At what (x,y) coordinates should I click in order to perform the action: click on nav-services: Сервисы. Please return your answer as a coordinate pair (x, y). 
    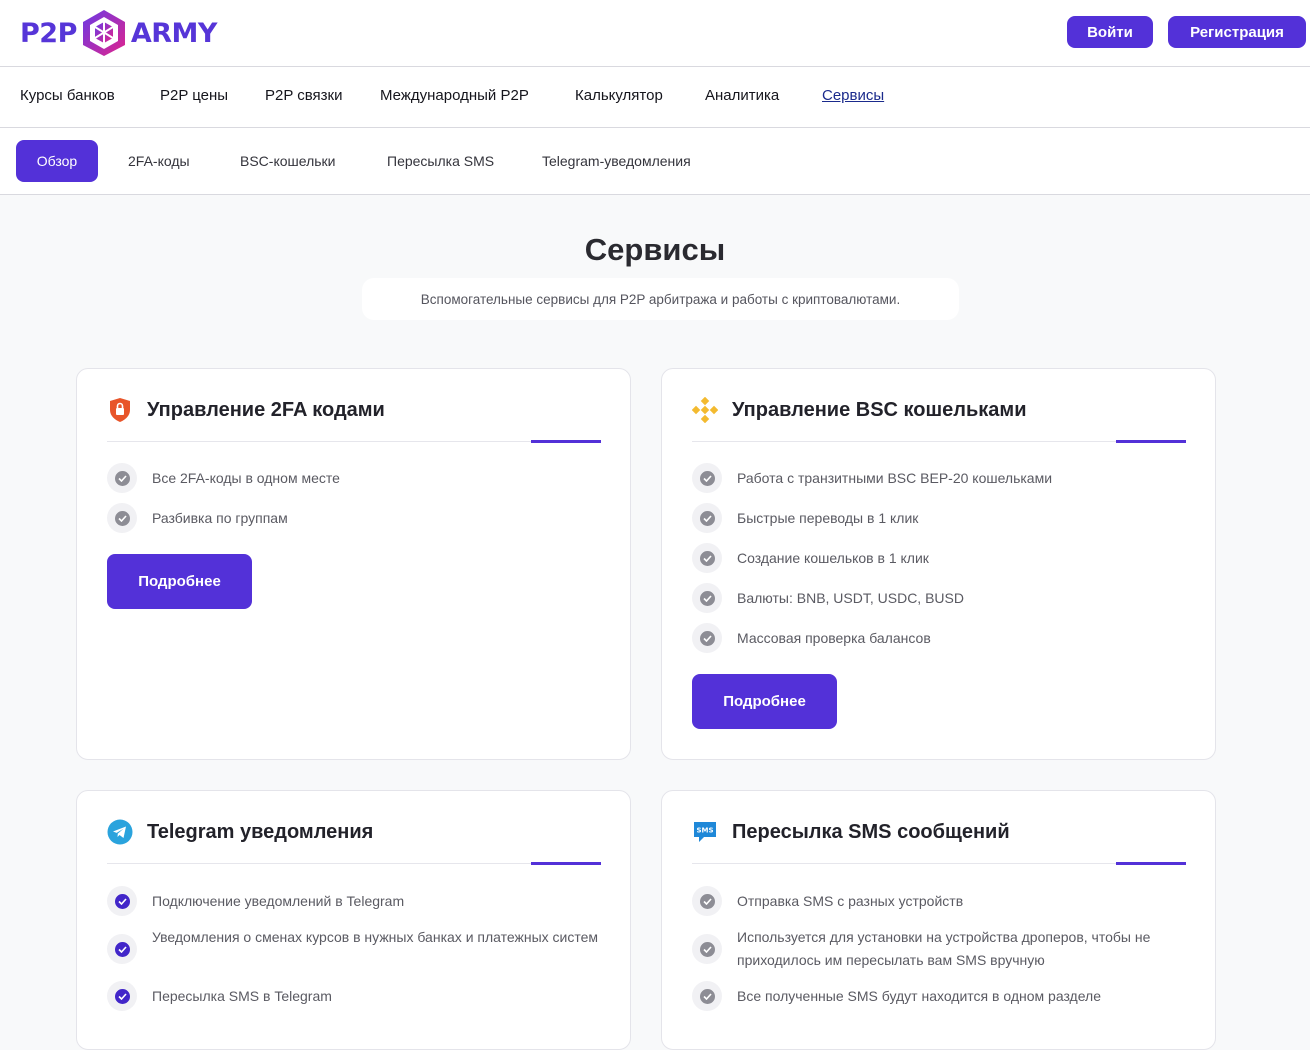
    Looking at the image, I should click on (853, 95).